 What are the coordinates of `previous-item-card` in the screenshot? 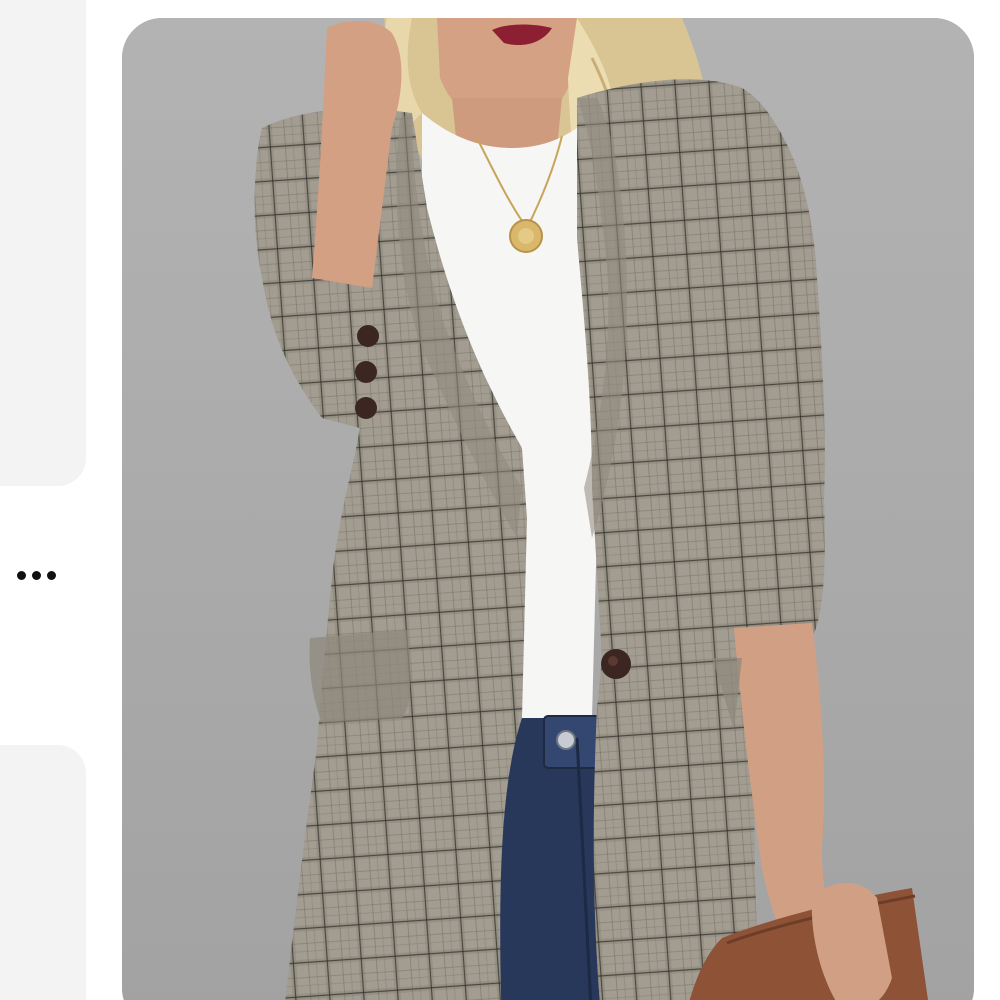 It's located at (43, 243).